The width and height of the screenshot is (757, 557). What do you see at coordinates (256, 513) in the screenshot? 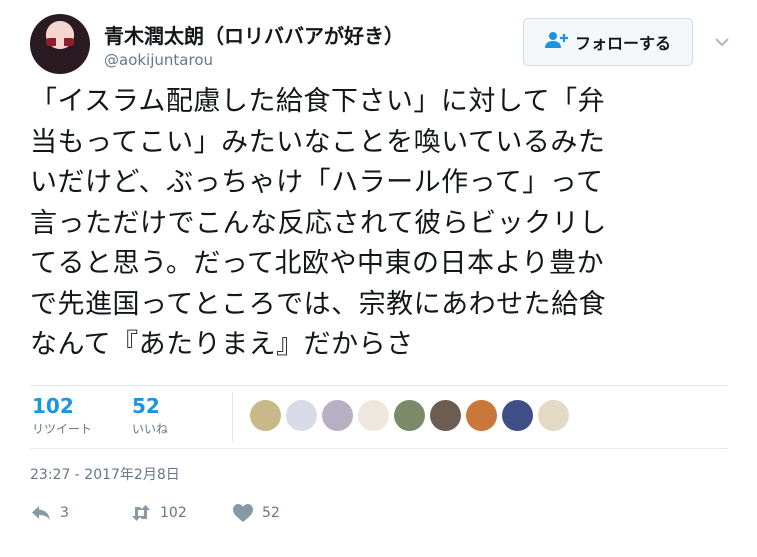
I see `like-button: 52` at bounding box center [256, 513].